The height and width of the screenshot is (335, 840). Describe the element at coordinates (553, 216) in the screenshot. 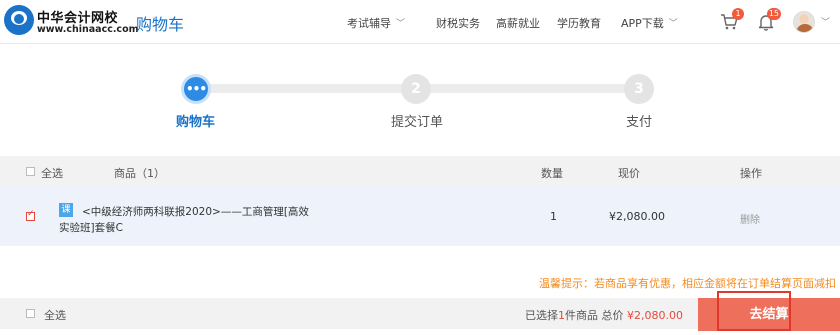

I see `item-quantity: 1` at that location.